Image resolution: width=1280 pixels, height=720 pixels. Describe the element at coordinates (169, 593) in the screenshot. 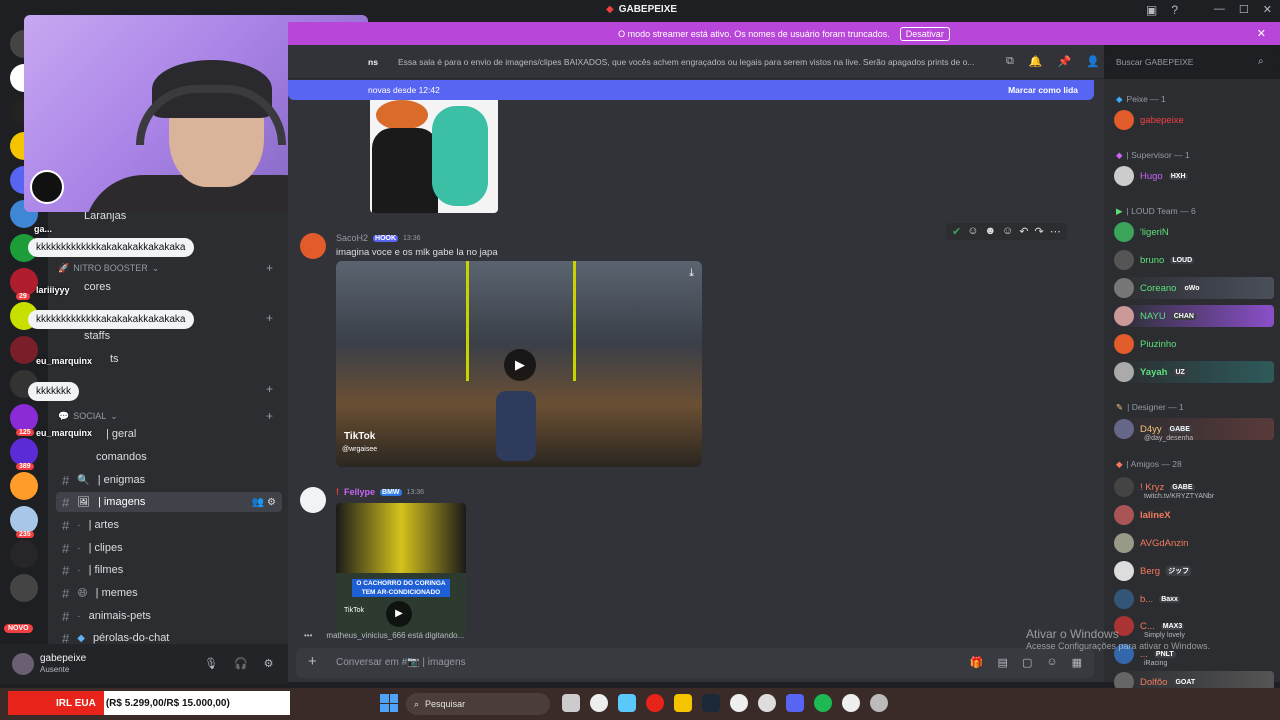

I see `channel-memes: # 😄 | memes` at that location.